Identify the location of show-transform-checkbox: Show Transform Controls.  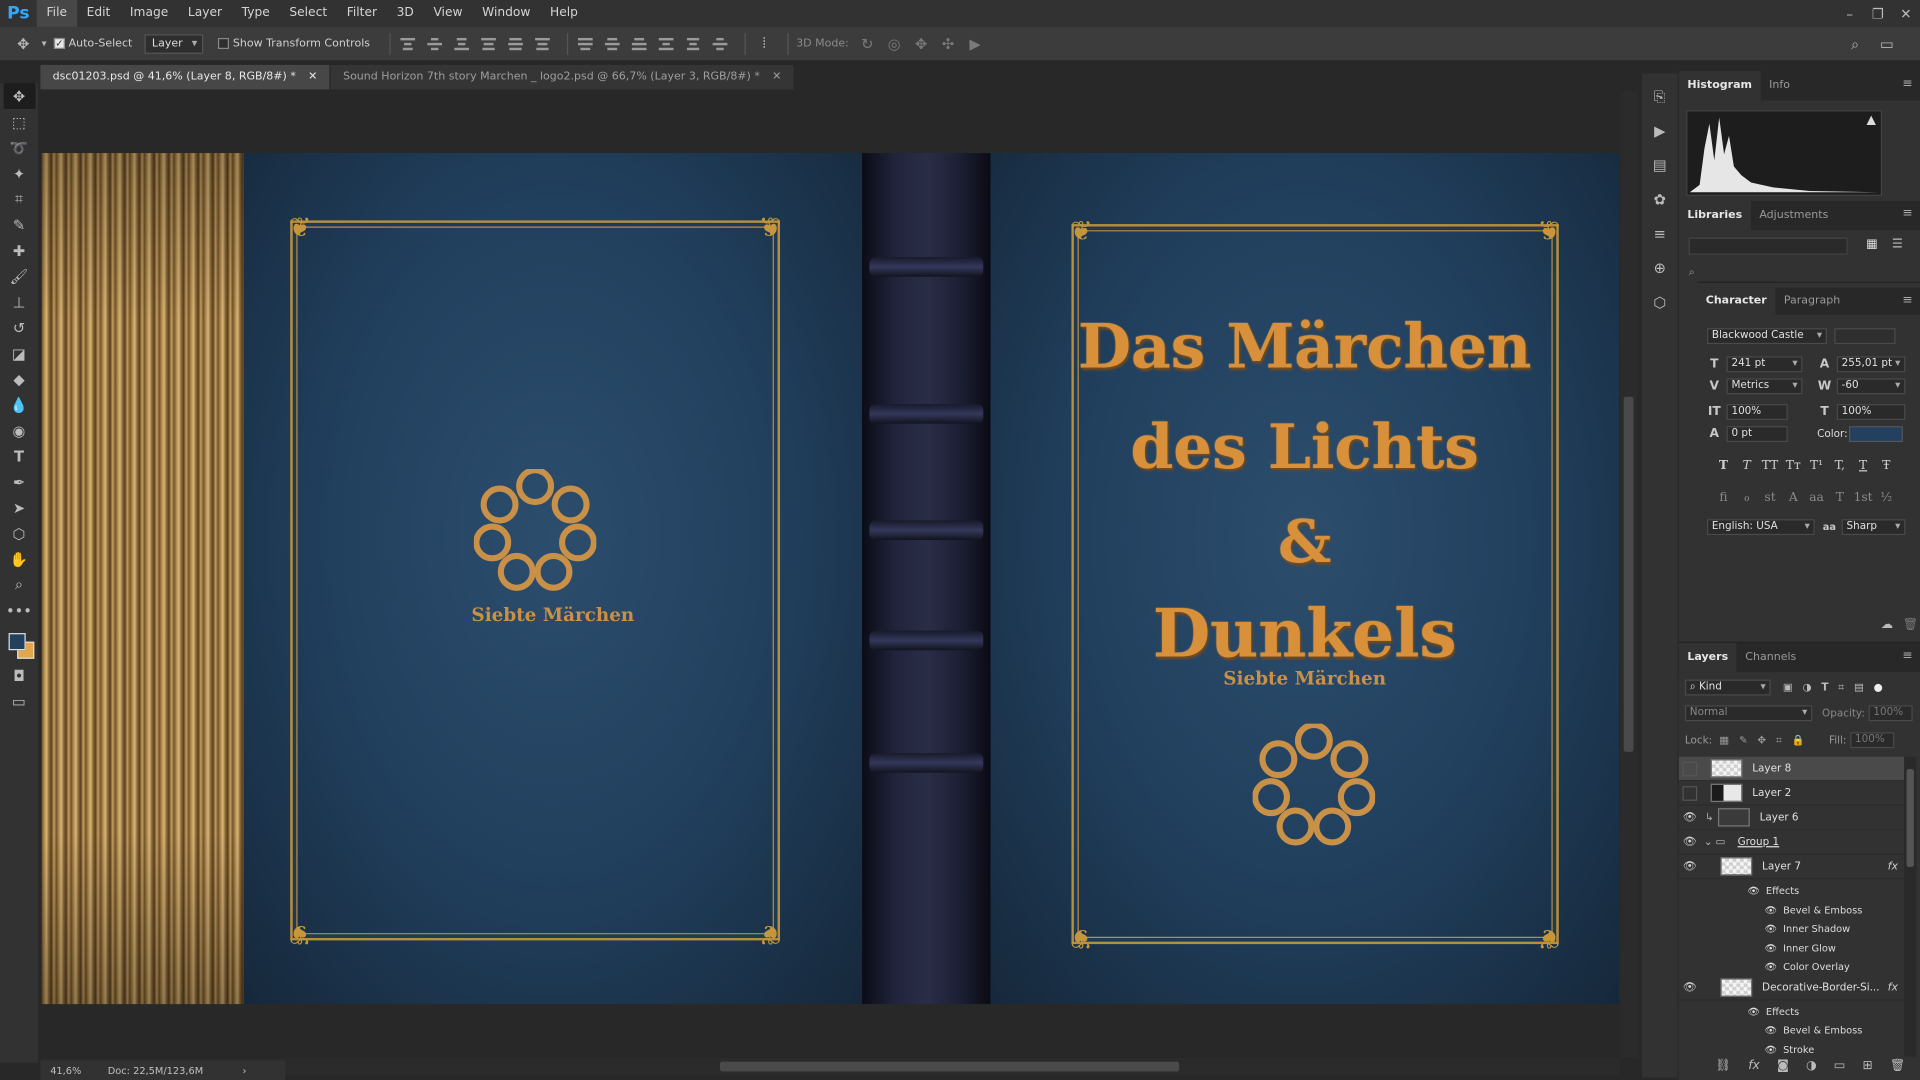
(294, 43).